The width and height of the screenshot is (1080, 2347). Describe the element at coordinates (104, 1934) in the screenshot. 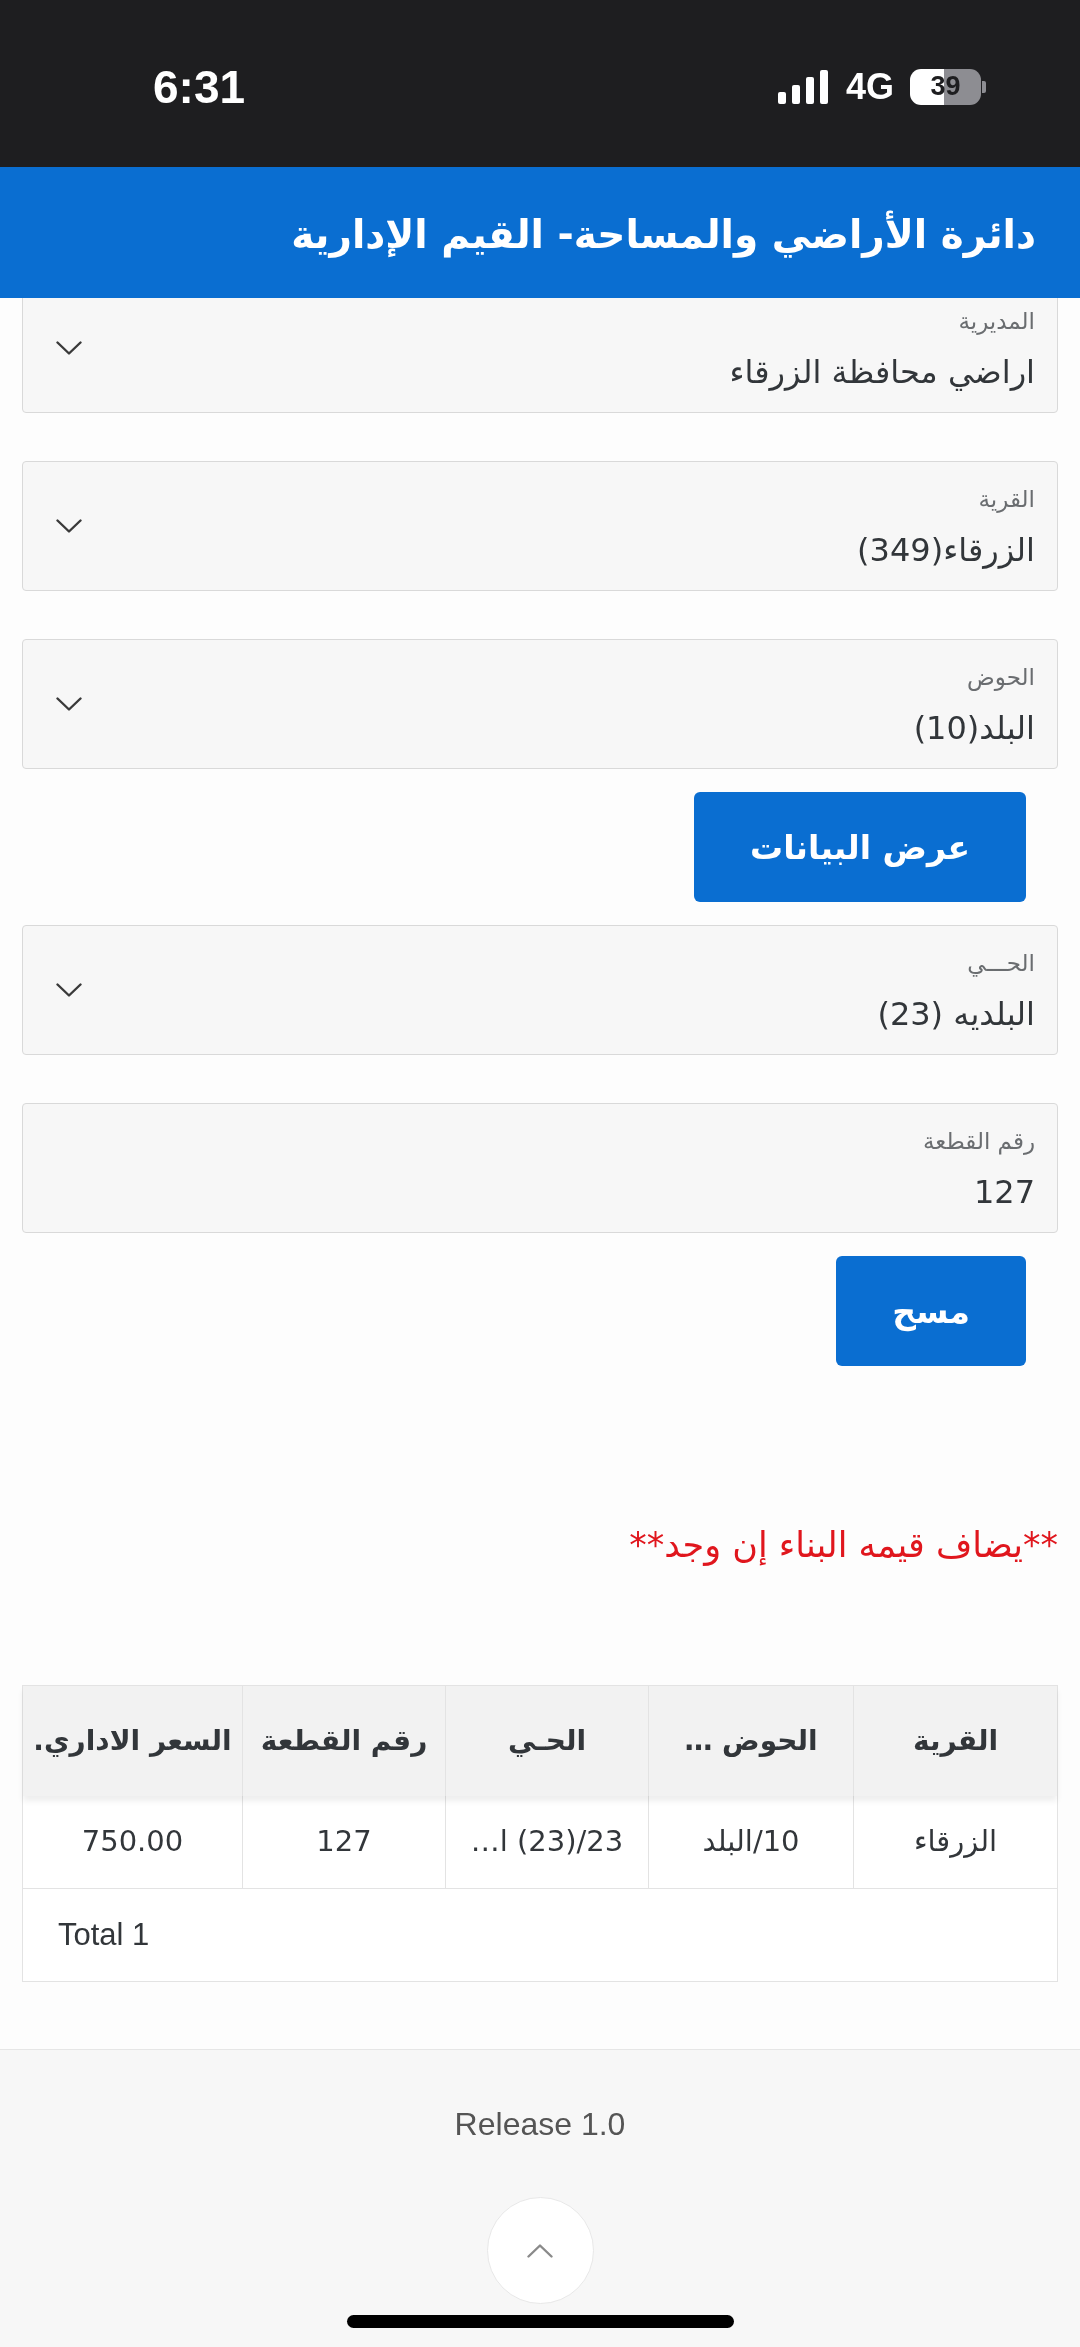

I see `total-count: Total 1` at that location.